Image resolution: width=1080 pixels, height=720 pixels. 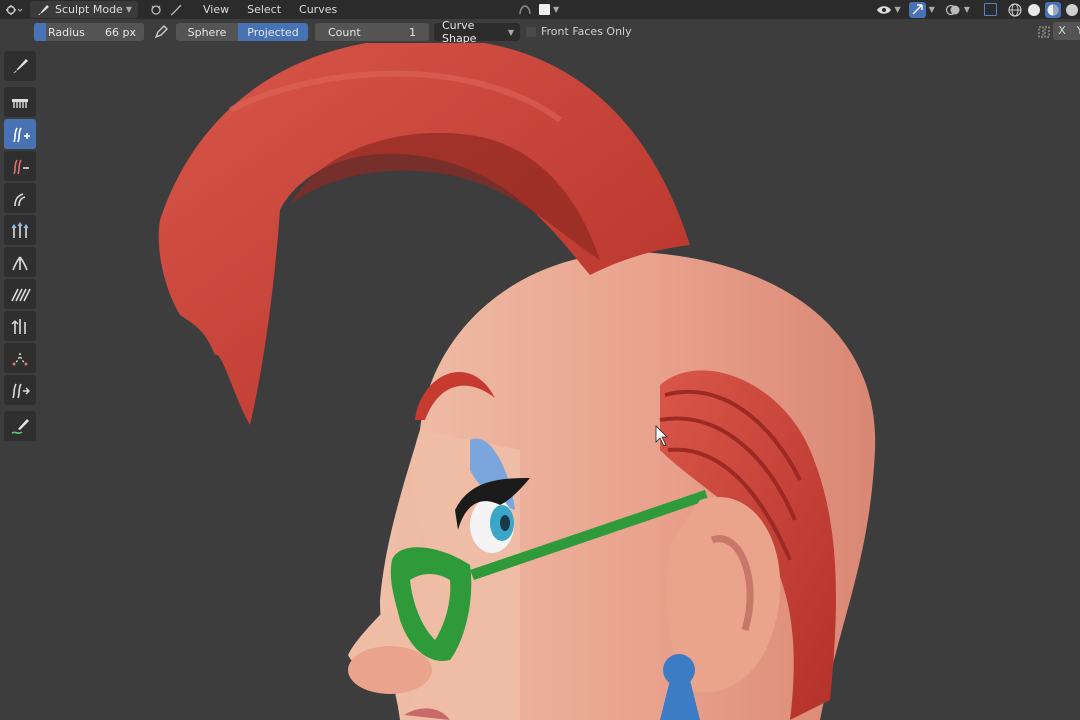 I want to click on mode-label: Sculpt Mode, so click(x=89, y=9).